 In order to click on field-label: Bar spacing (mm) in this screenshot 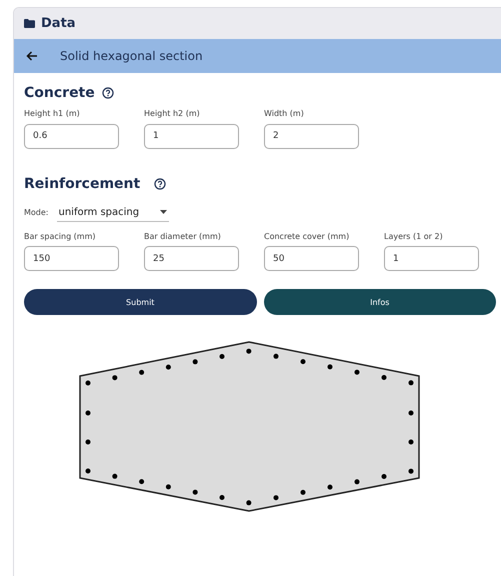, I will do `click(60, 236)`.